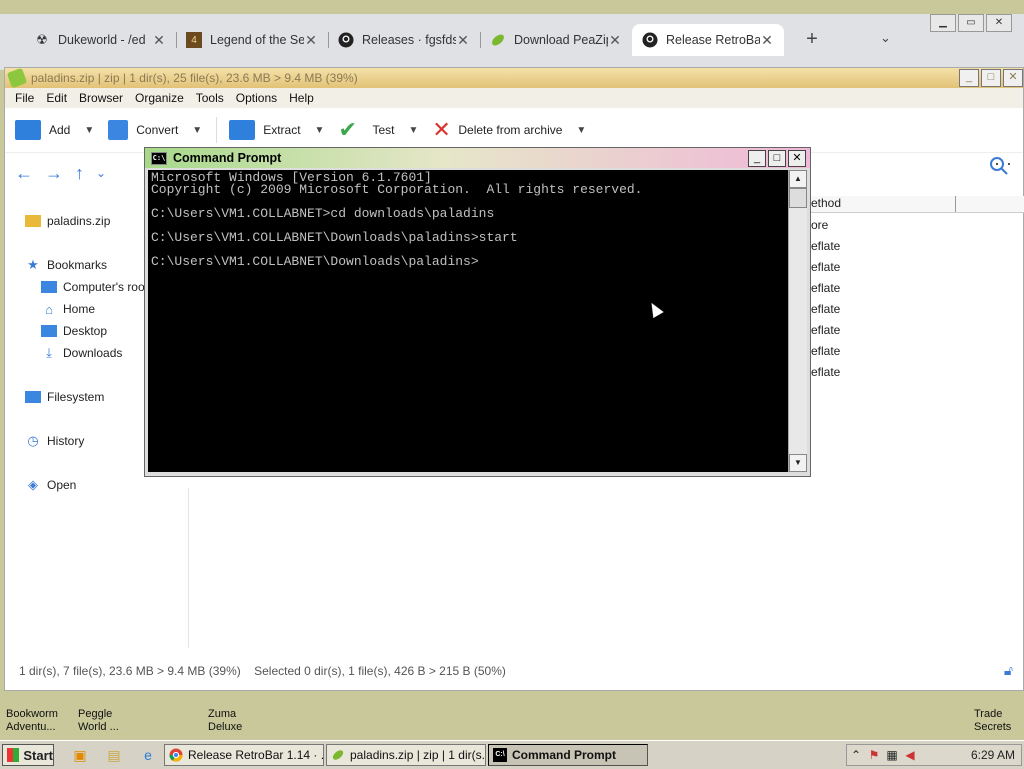 Image resolution: width=1024 pixels, height=769 pixels. I want to click on convert-button: Convert ▼, so click(155, 130).